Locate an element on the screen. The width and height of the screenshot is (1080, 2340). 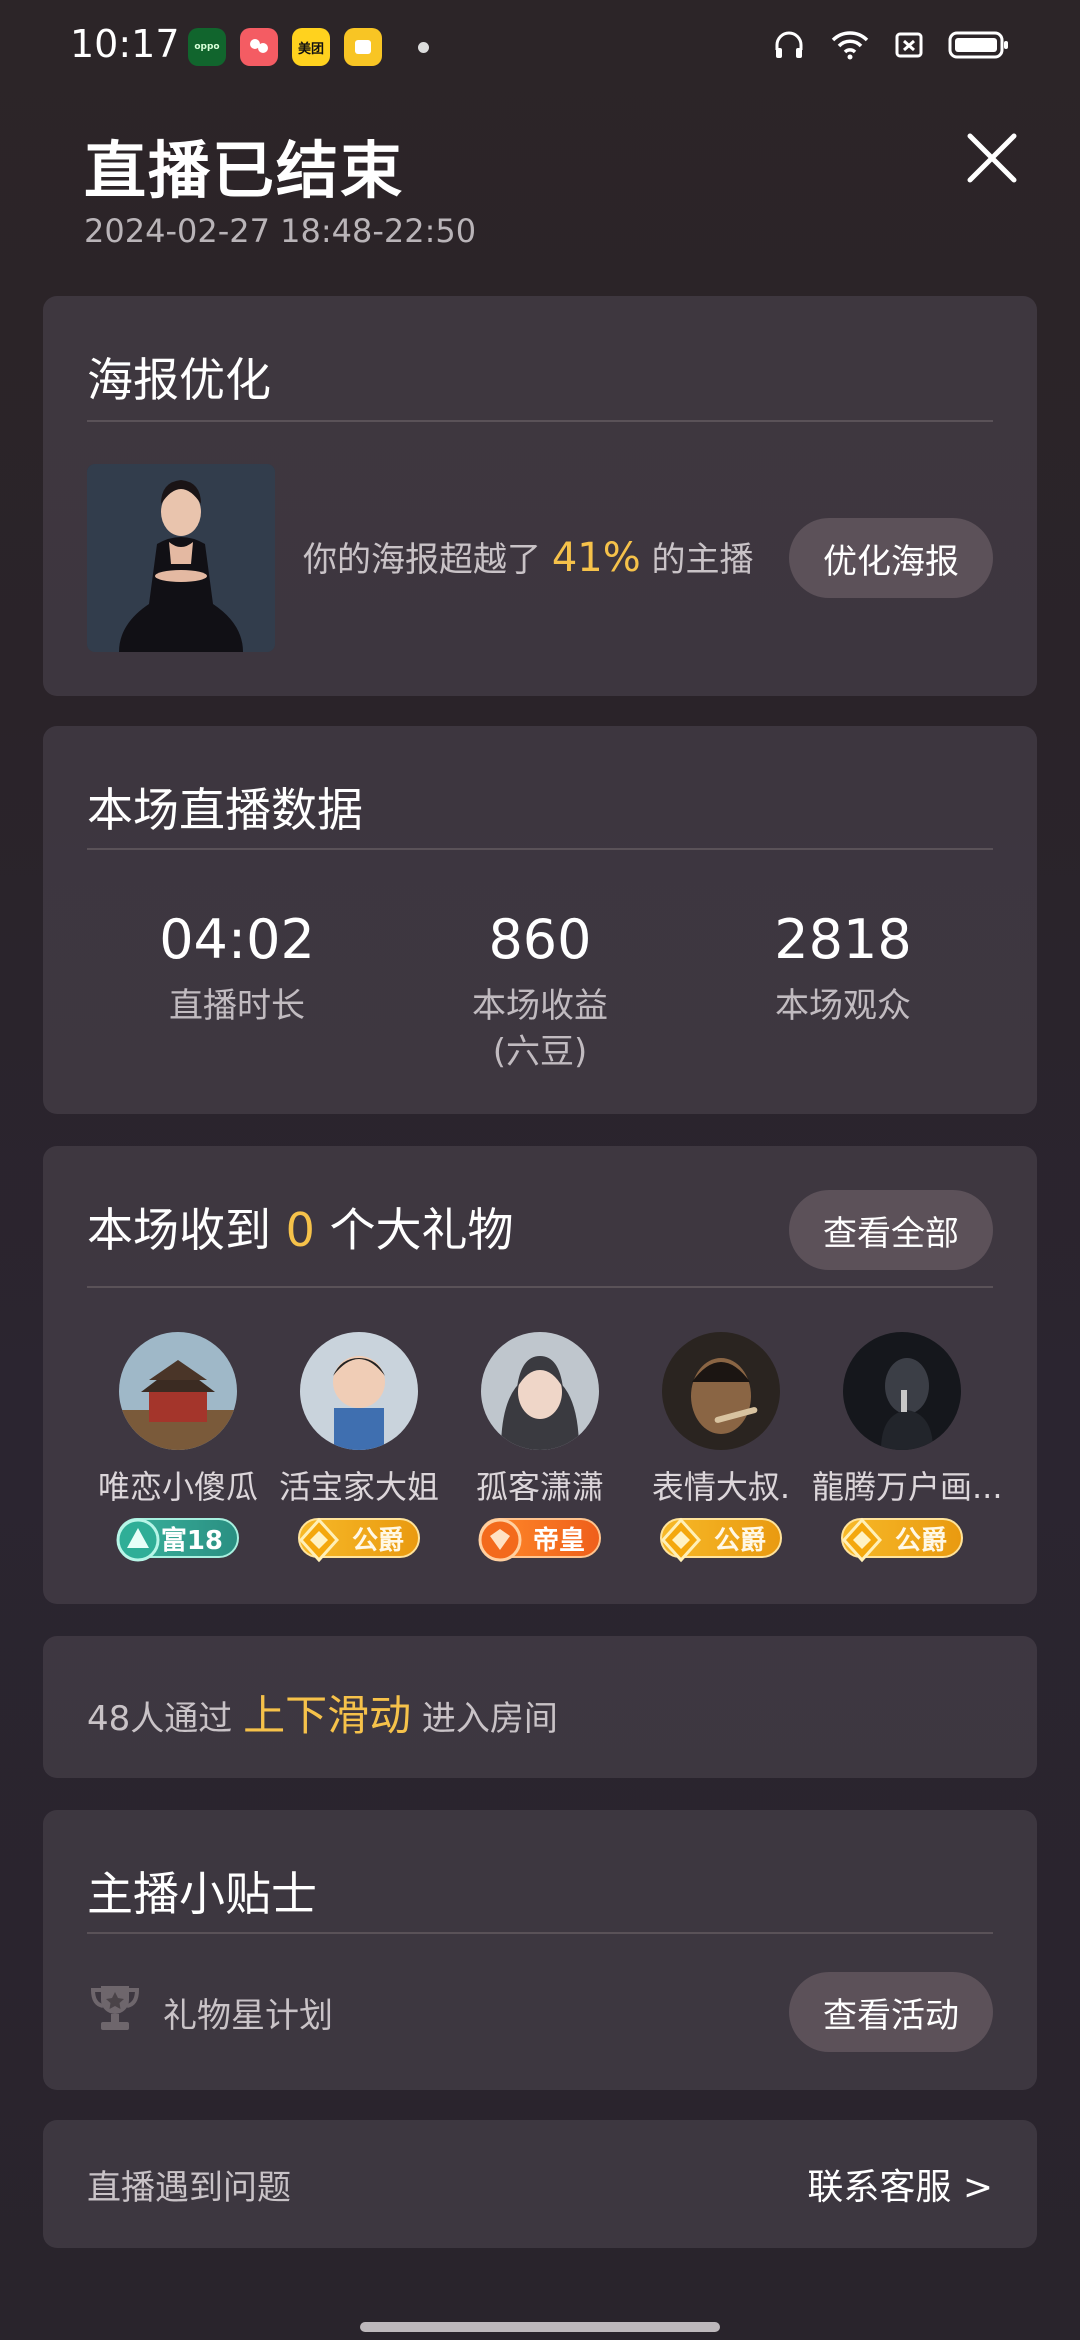
problem-label: 直播遇到问题 is located at coordinates (189, 2188).